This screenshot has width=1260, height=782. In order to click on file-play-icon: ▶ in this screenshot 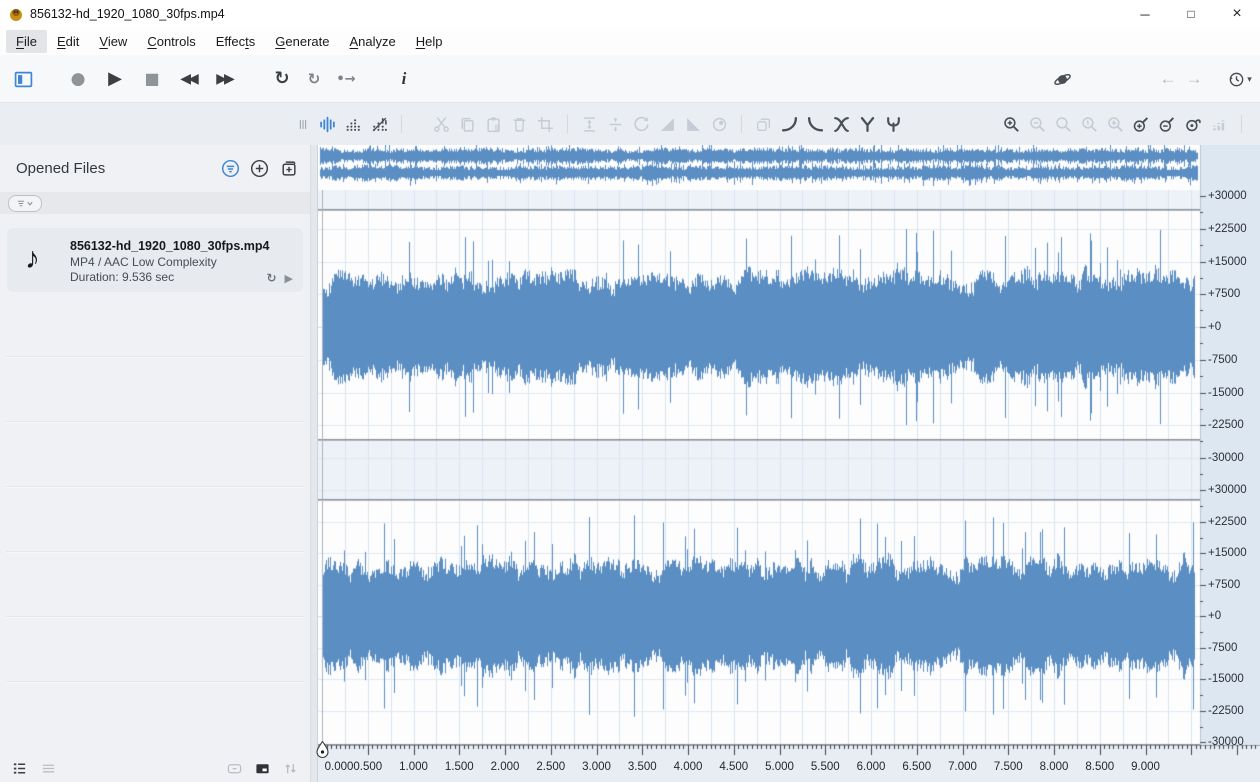, I will do `click(289, 278)`.